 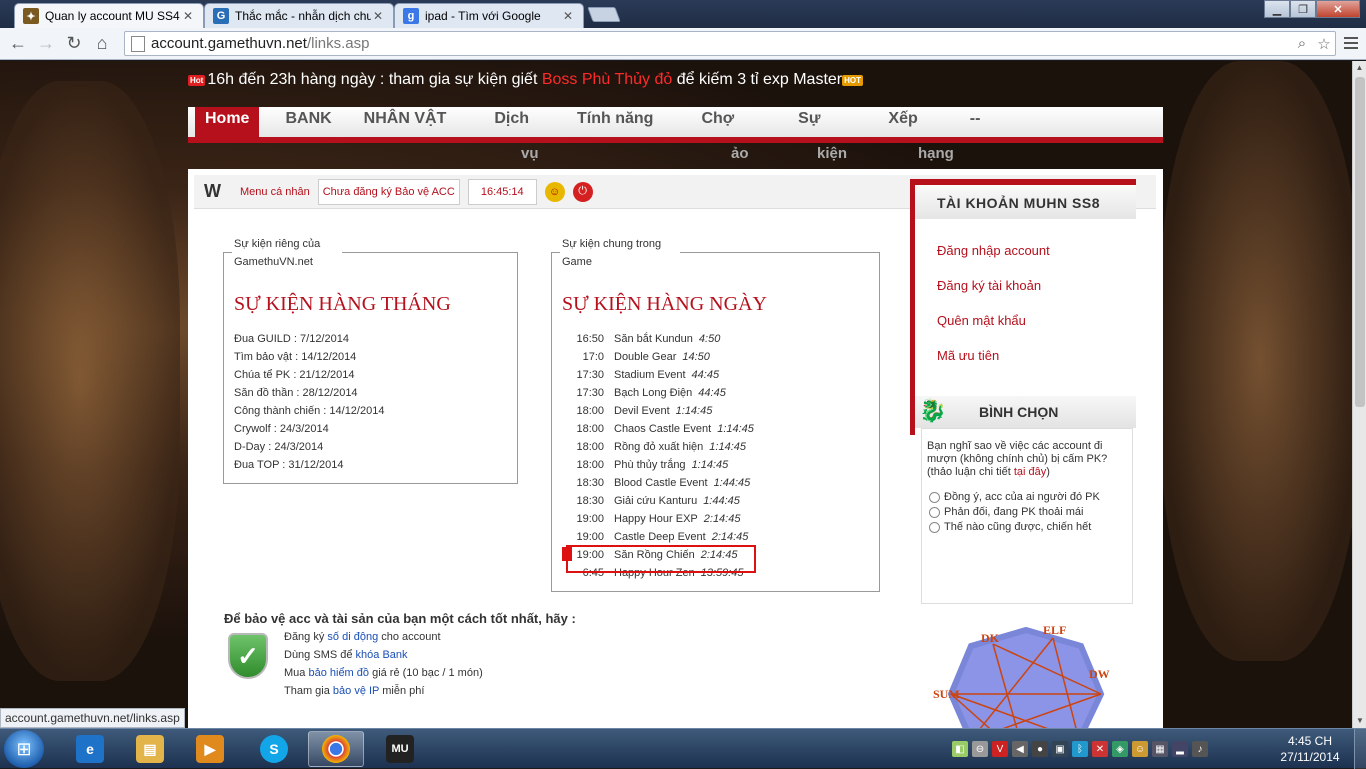 I want to click on bookmark-star-icon: ☆, so click(x=1324, y=44).